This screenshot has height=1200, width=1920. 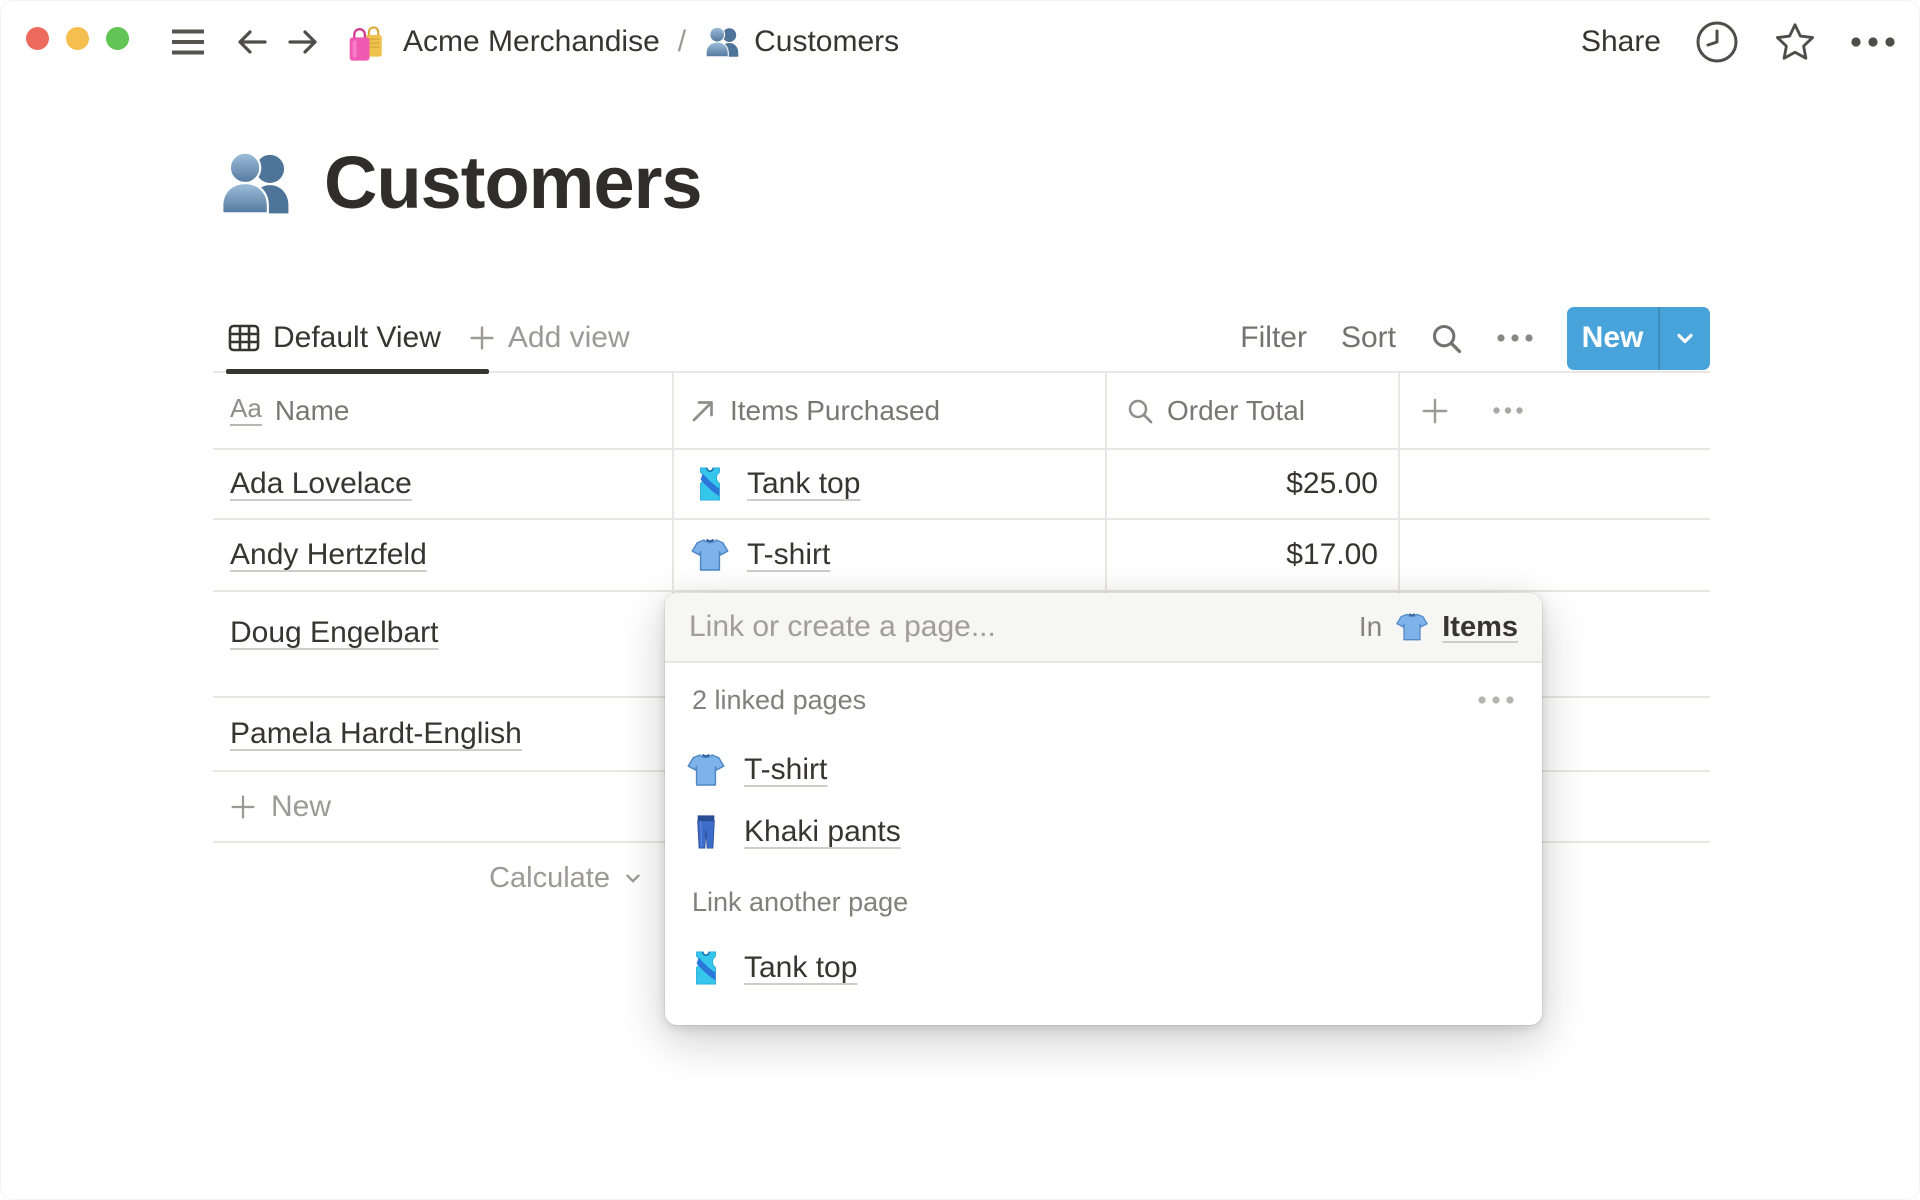 What do you see at coordinates (706, 832) in the screenshot?
I see `jeans-emoji` at bounding box center [706, 832].